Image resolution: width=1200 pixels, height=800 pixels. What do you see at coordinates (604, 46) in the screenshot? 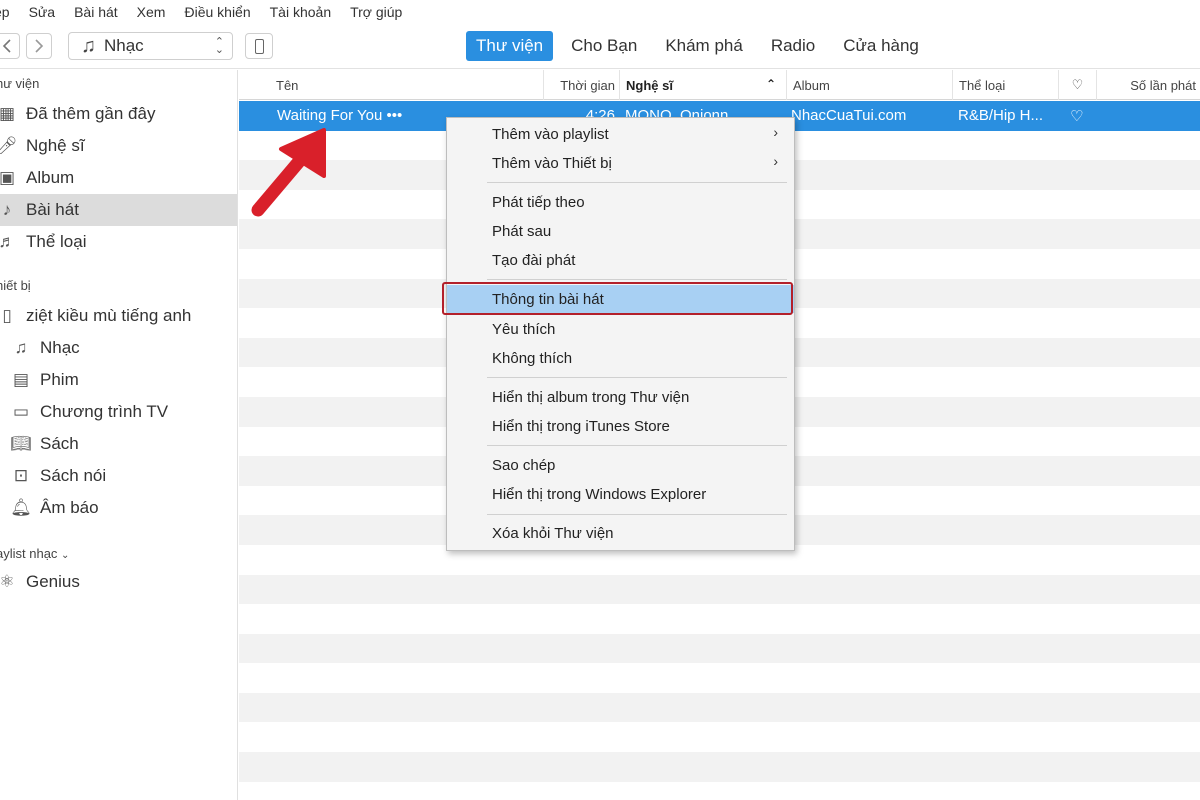
I see `tab-for-you: Cho Bạn` at bounding box center [604, 46].